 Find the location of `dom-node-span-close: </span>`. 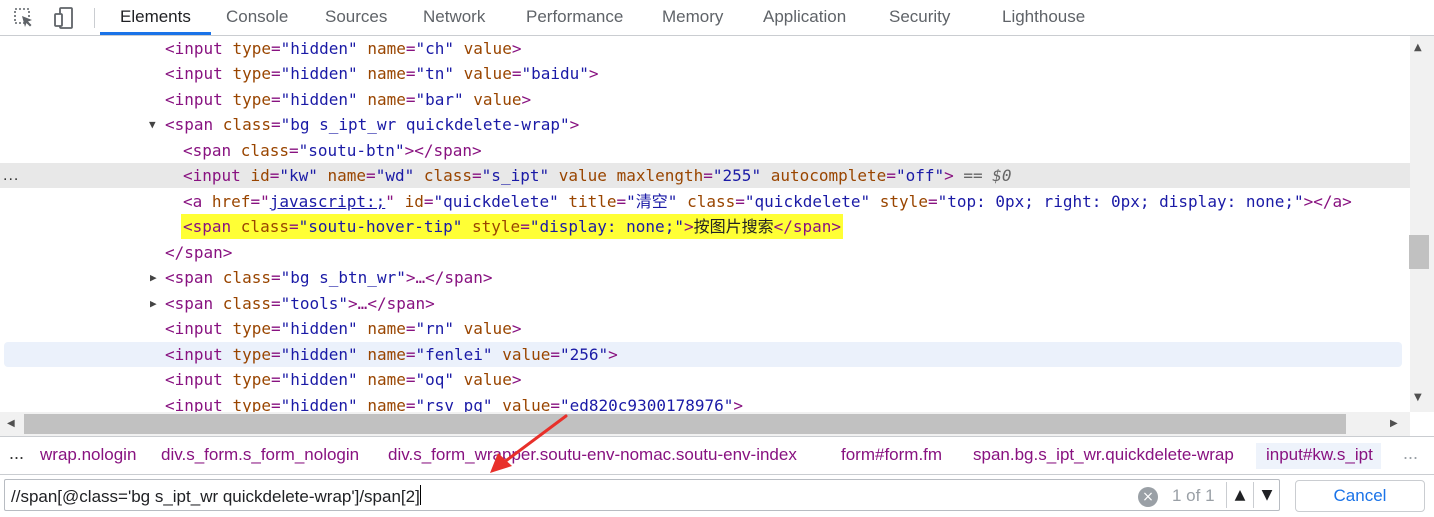

dom-node-span-close: </span> is located at coordinates (705, 252).